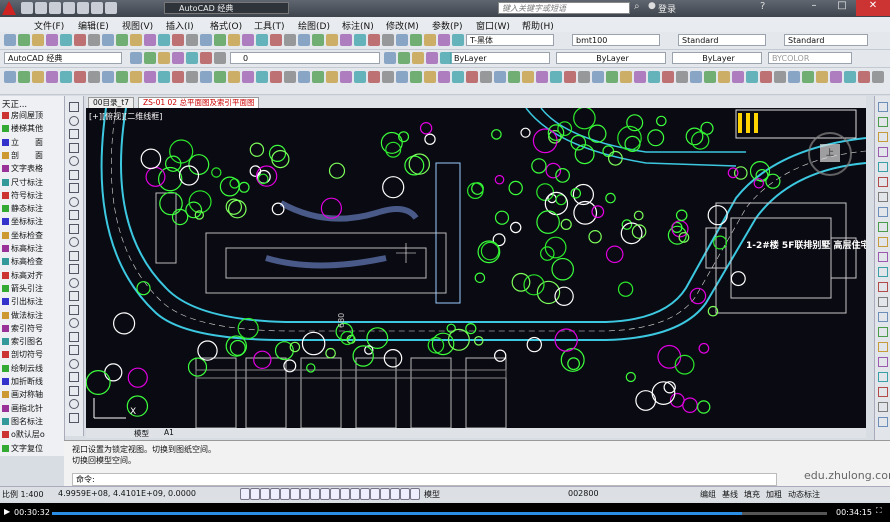 The image size is (890, 522). Describe the element at coordinates (22, 195) in the screenshot. I see `tangent-menu-item: 符号标注` at that location.